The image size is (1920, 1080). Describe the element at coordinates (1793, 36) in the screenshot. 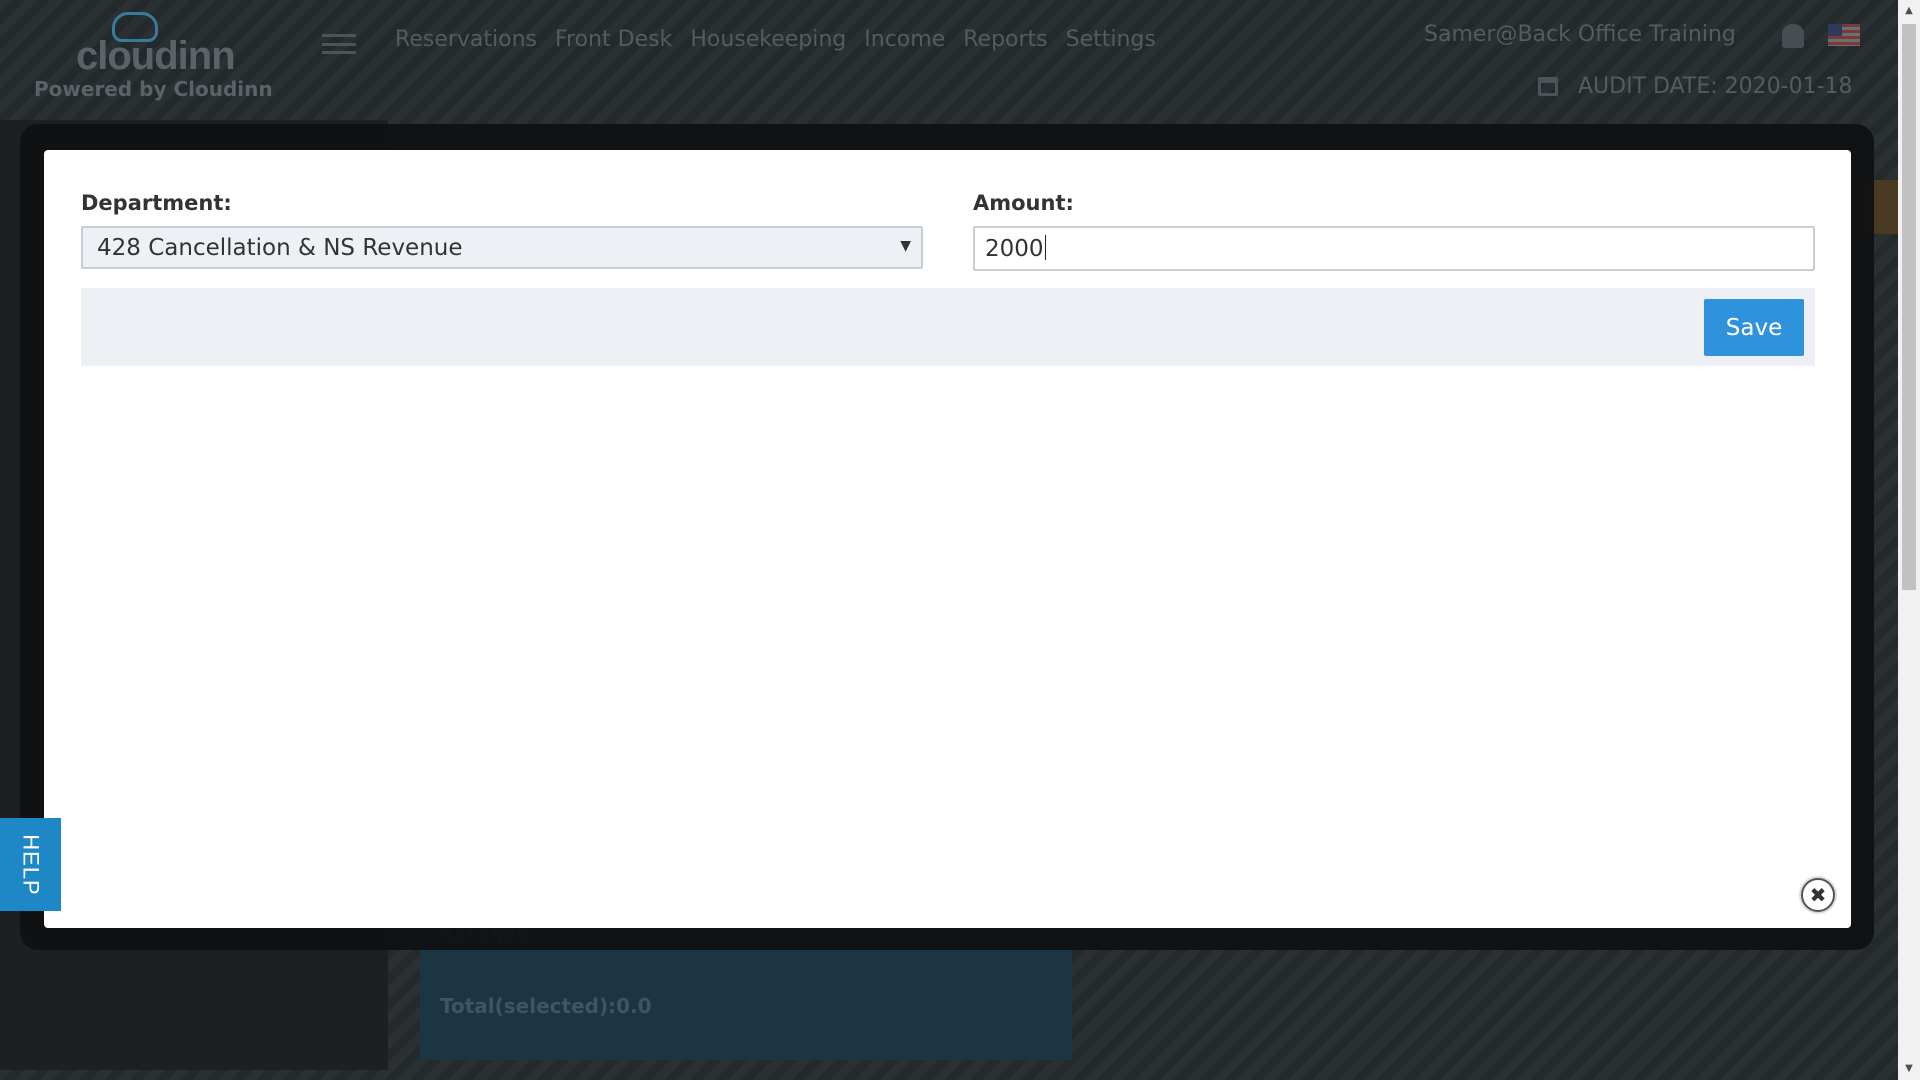

I see `notification-bell-icon` at that location.